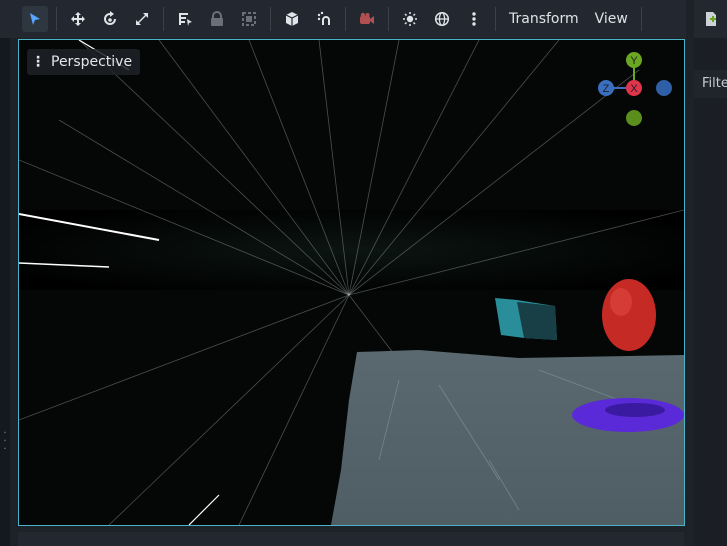 The image size is (727, 546). Describe the element at coordinates (611, 19) in the screenshot. I see `view-menu: View` at that location.